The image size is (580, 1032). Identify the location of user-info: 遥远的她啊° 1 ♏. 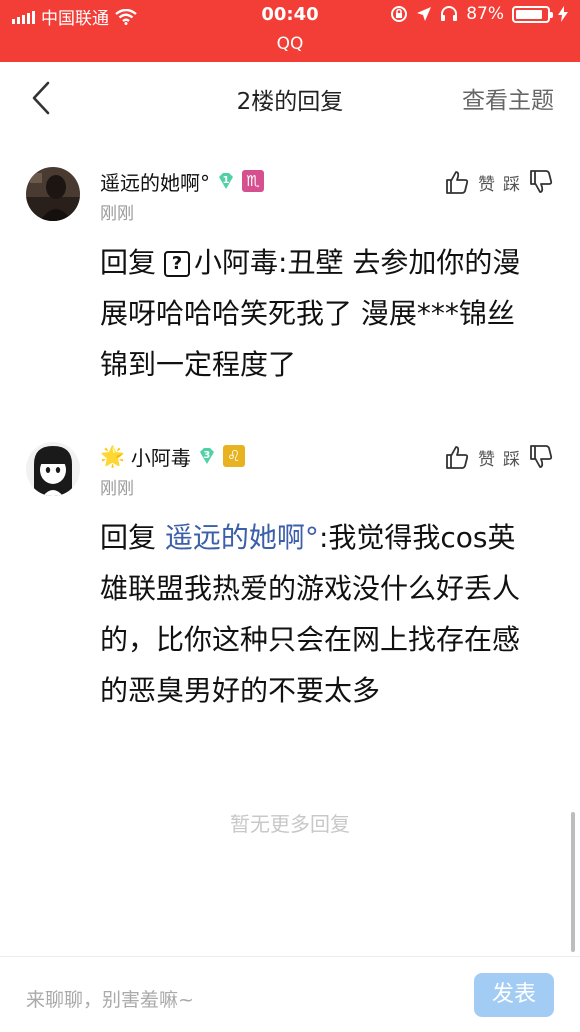
(182, 181).